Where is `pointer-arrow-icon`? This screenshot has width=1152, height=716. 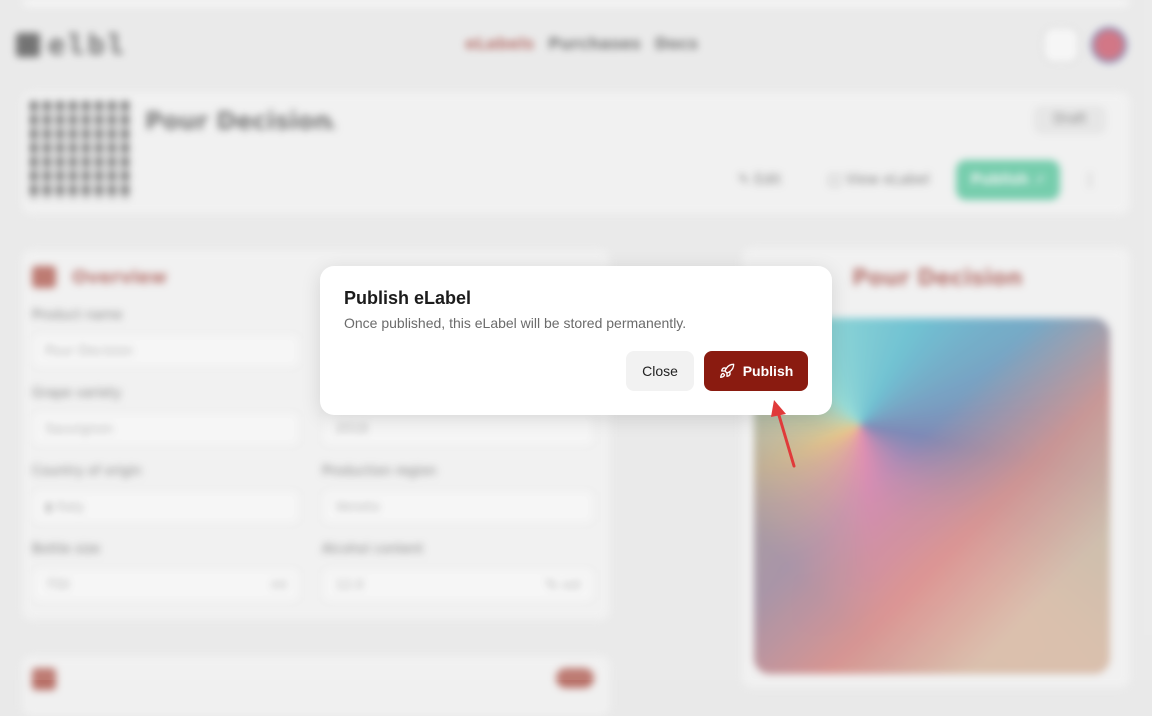
pointer-arrow-icon is located at coordinates (783, 434).